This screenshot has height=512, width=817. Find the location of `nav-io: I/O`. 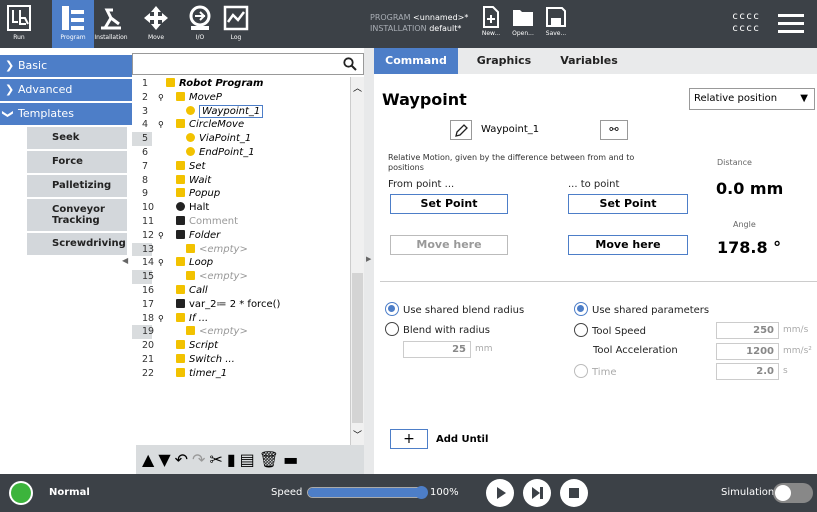

nav-io: I/O is located at coordinates (200, 25).